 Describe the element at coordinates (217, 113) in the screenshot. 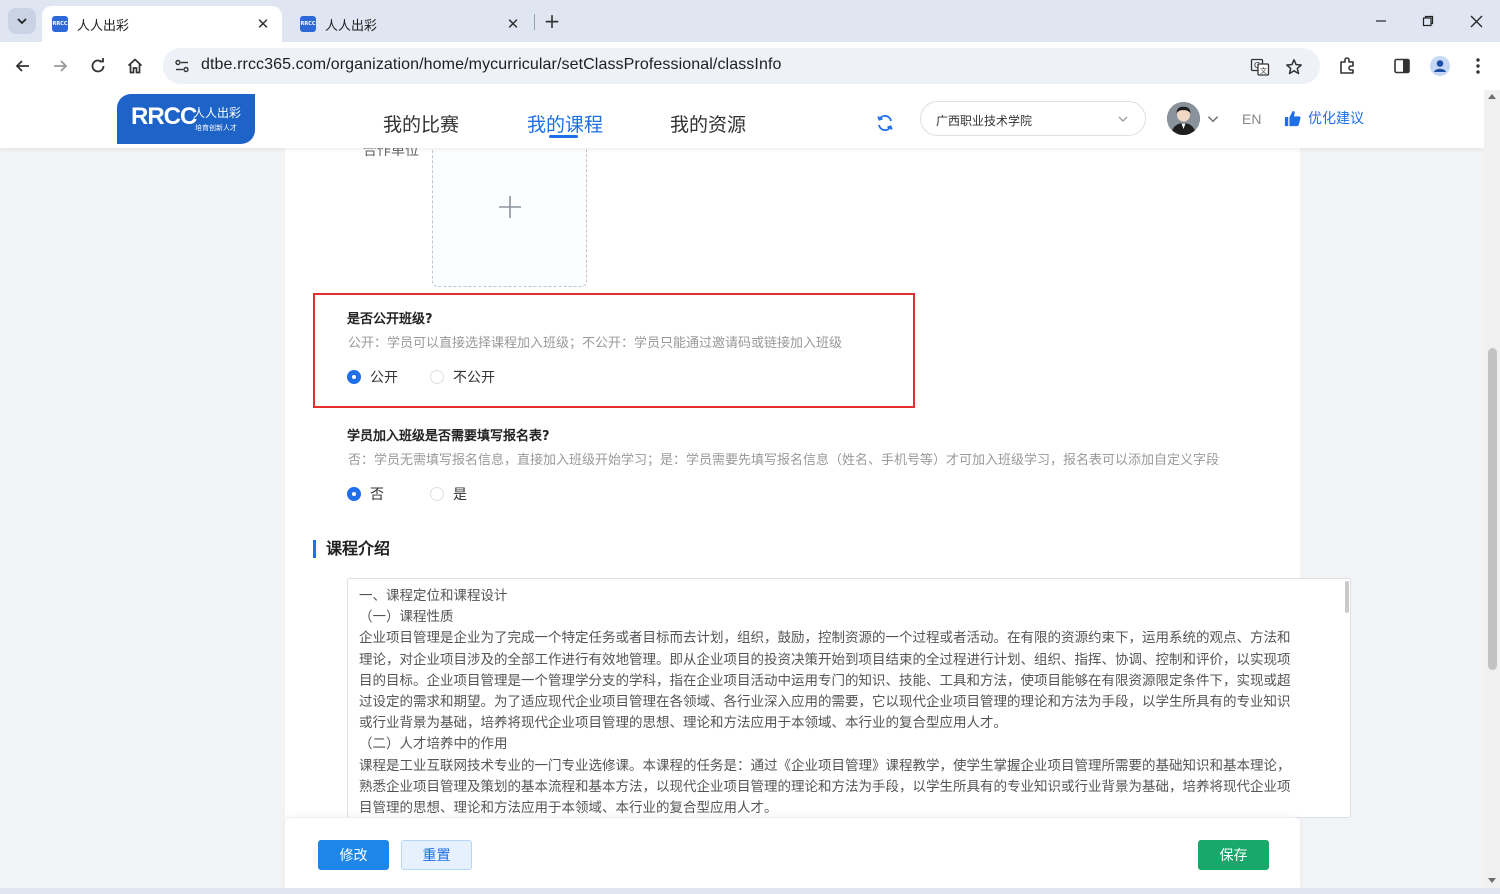

I see `logo-chinese-name: 人人出彩` at that location.